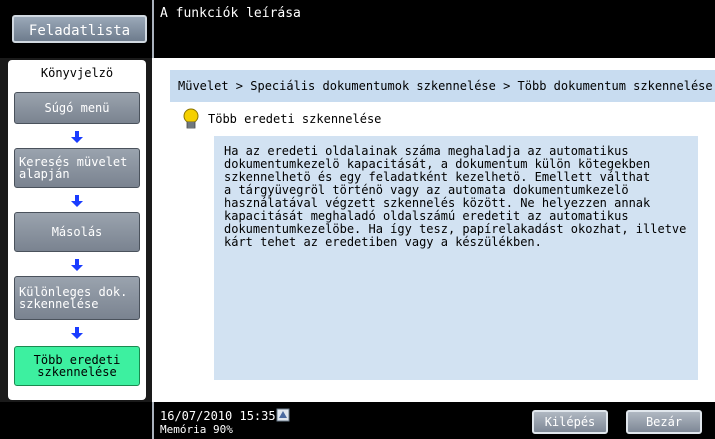 The width and height of the screenshot is (715, 439). Describe the element at coordinates (230, 13) in the screenshot. I see `page-title: A funkciók leírása` at that location.